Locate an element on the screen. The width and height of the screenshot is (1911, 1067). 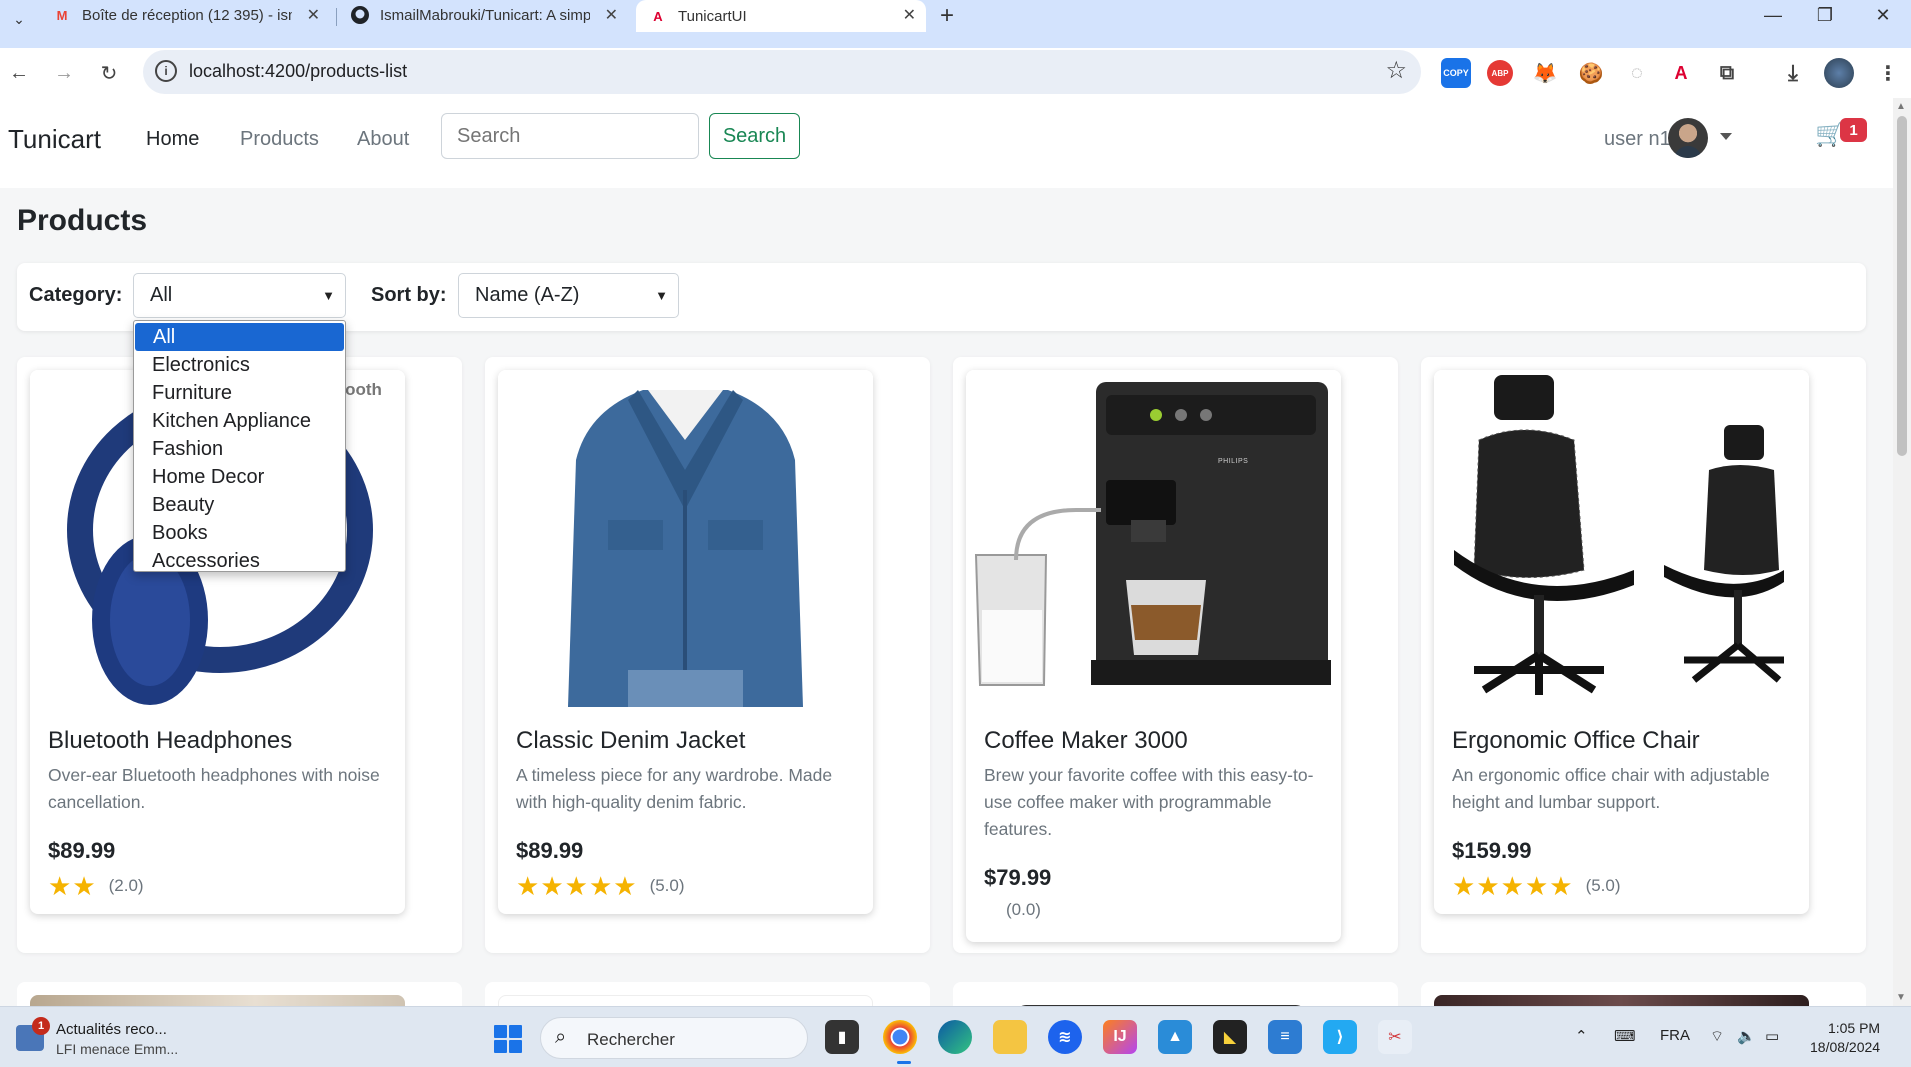
reload-icon: ↻ is located at coordinates (109, 73).